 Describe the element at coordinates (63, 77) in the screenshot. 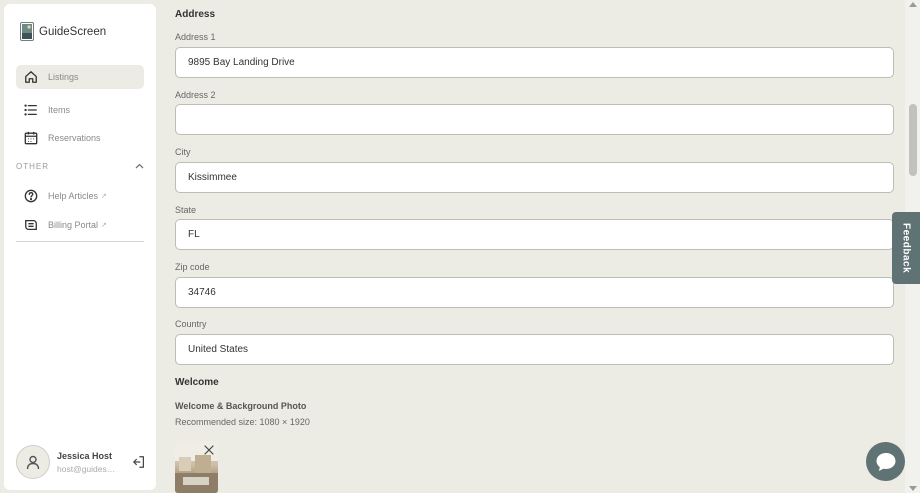

I see `sidebar-item-label: Listings` at that location.